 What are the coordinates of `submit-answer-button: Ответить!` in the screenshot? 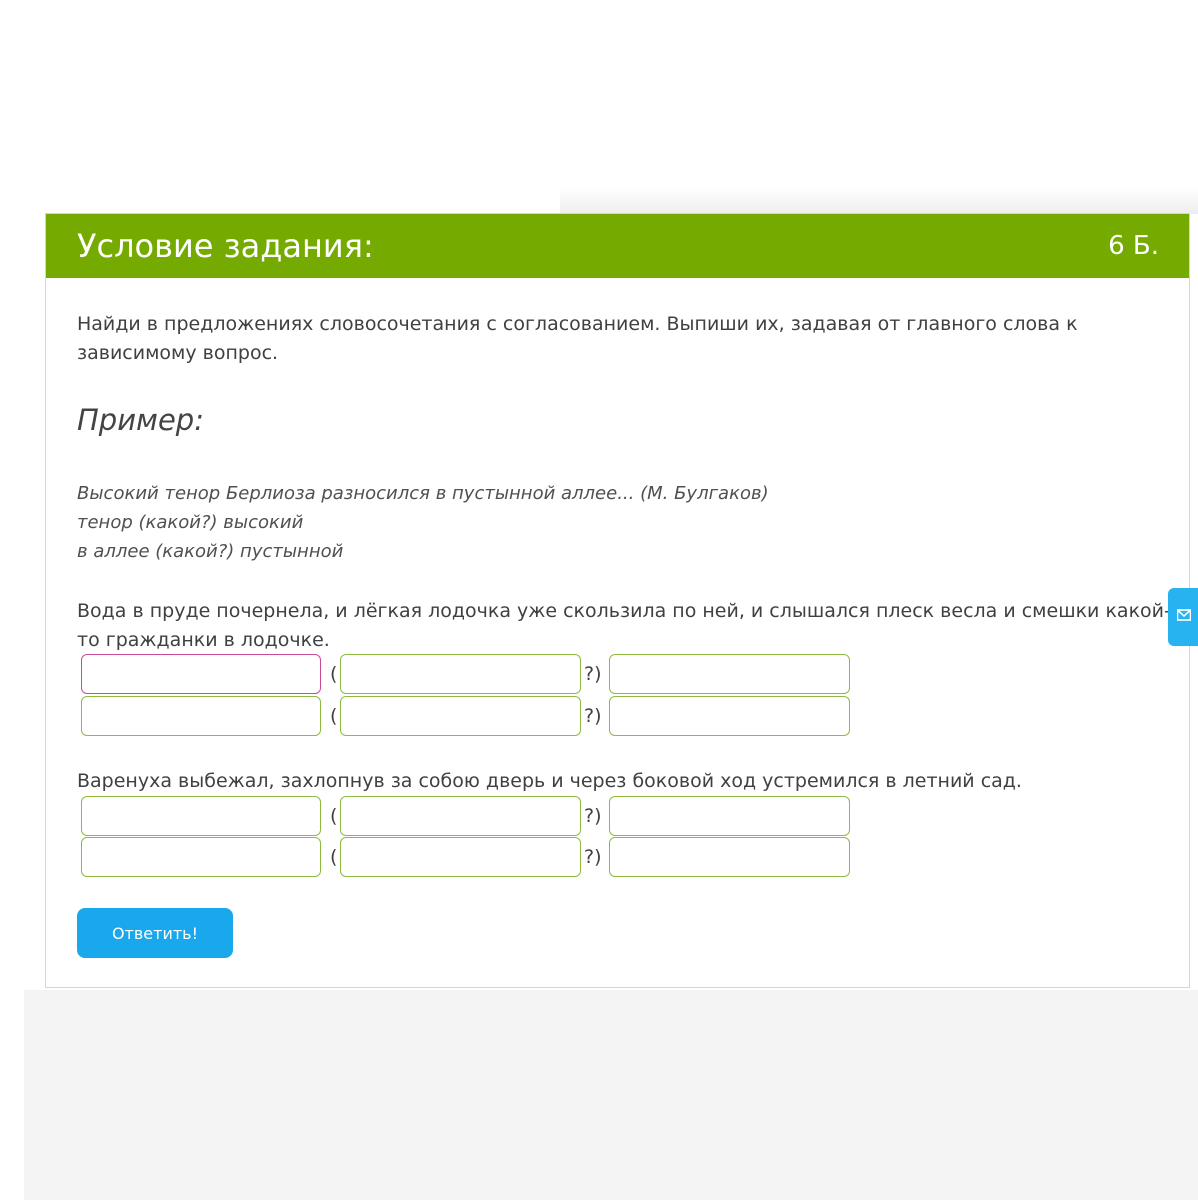 It's located at (155, 933).